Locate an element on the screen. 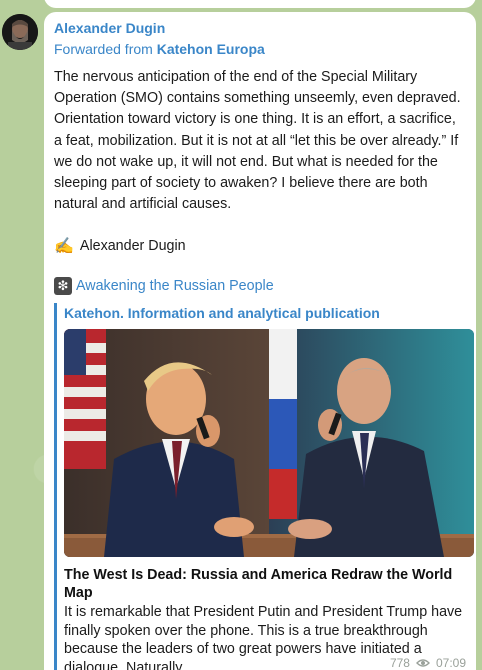 The width and height of the screenshot is (482, 670). channel-line: ❇ Awakening the Russian People is located at coordinates (260, 286).